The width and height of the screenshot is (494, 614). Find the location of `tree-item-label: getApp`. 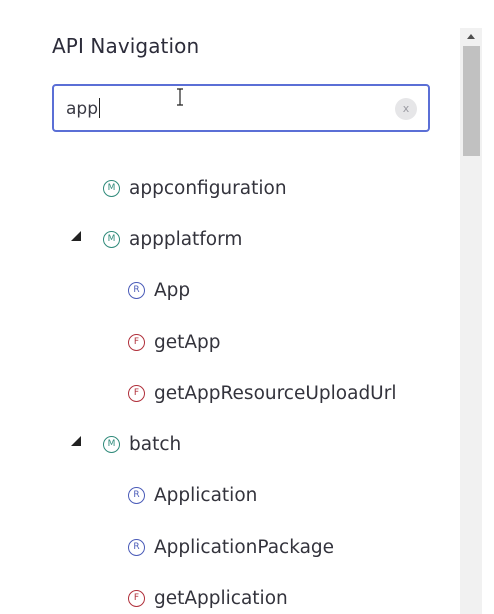

tree-item-label: getApp is located at coordinates (187, 342).